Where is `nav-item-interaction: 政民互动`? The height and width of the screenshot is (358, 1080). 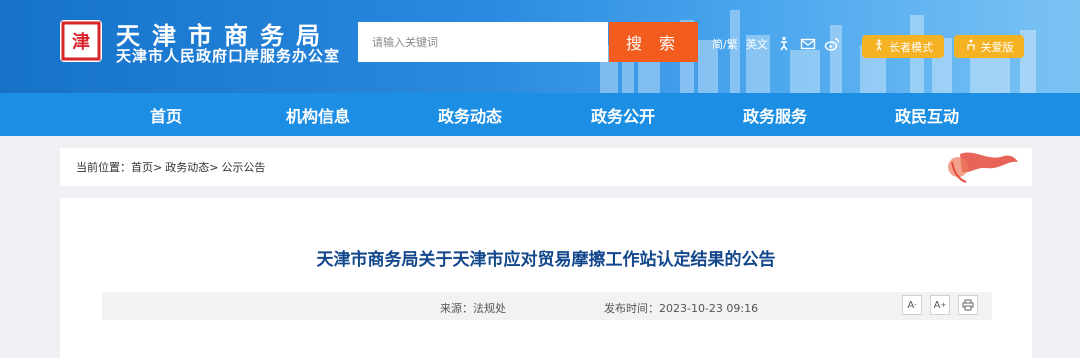 nav-item-interaction: 政民互动 is located at coordinates (927, 114).